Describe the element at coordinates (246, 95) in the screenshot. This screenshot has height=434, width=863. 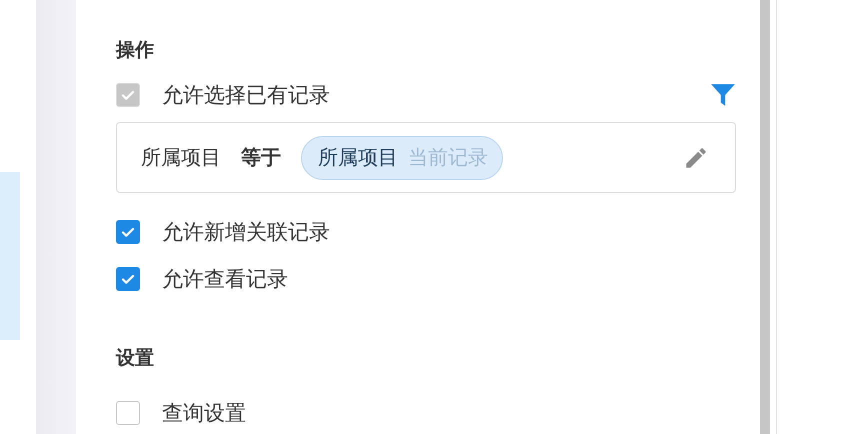
I see `checkbox-label: 允许选择已有记录` at that location.